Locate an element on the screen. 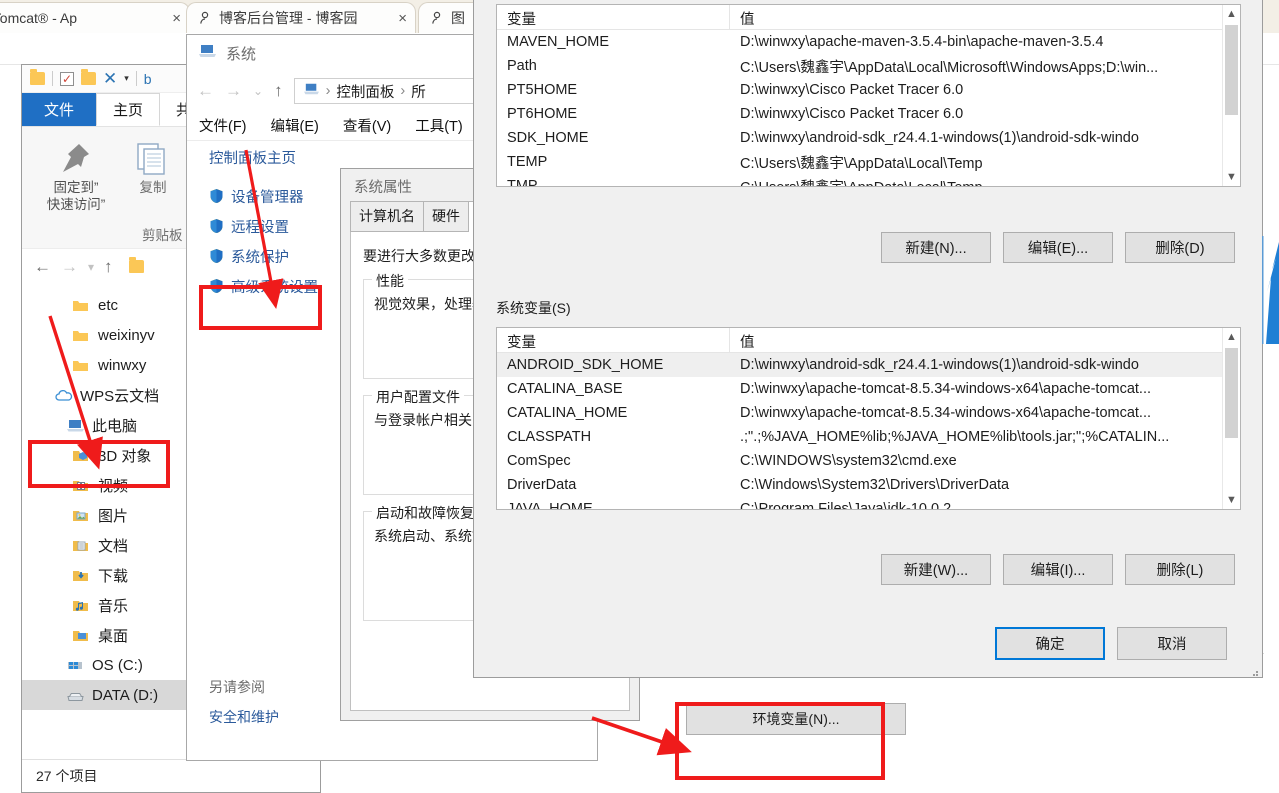  ribbon-group-label: 剪贴板 is located at coordinates (162, 235).